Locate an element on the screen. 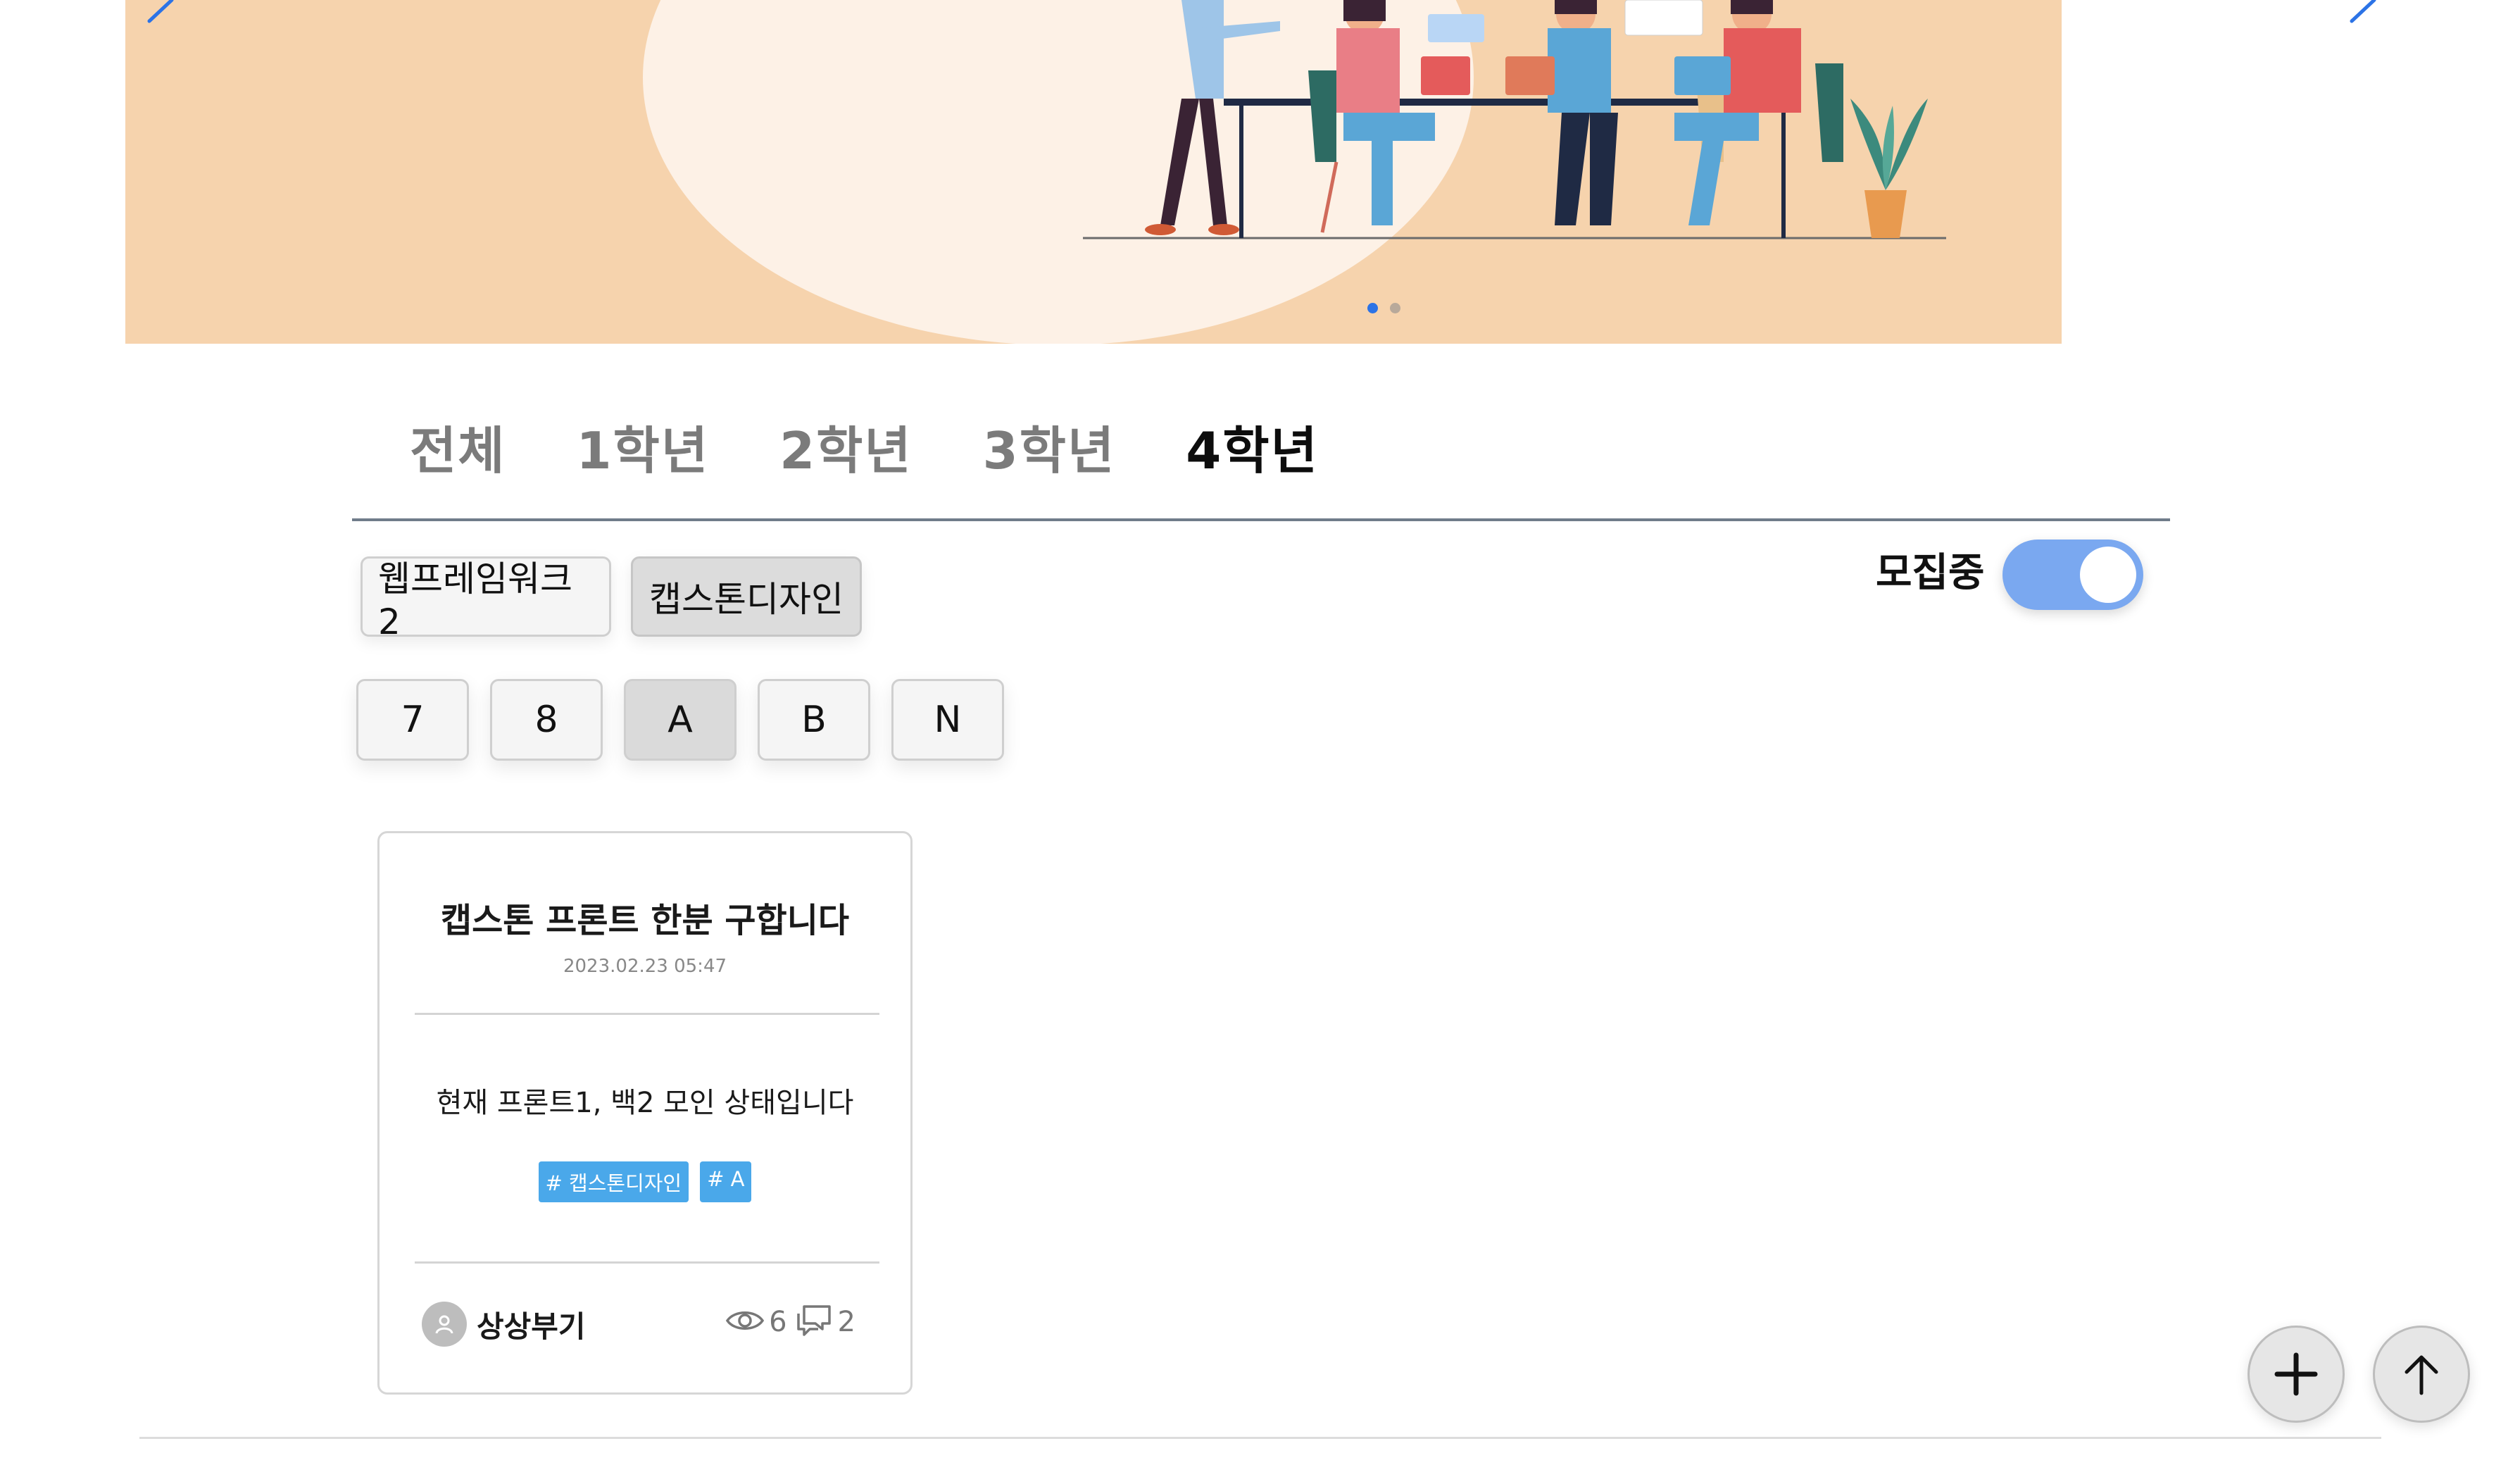 This screenshot has height=1465, width=2520. tag-chip: # 캡스톤디자인 is located at coordinates (614, 1181).